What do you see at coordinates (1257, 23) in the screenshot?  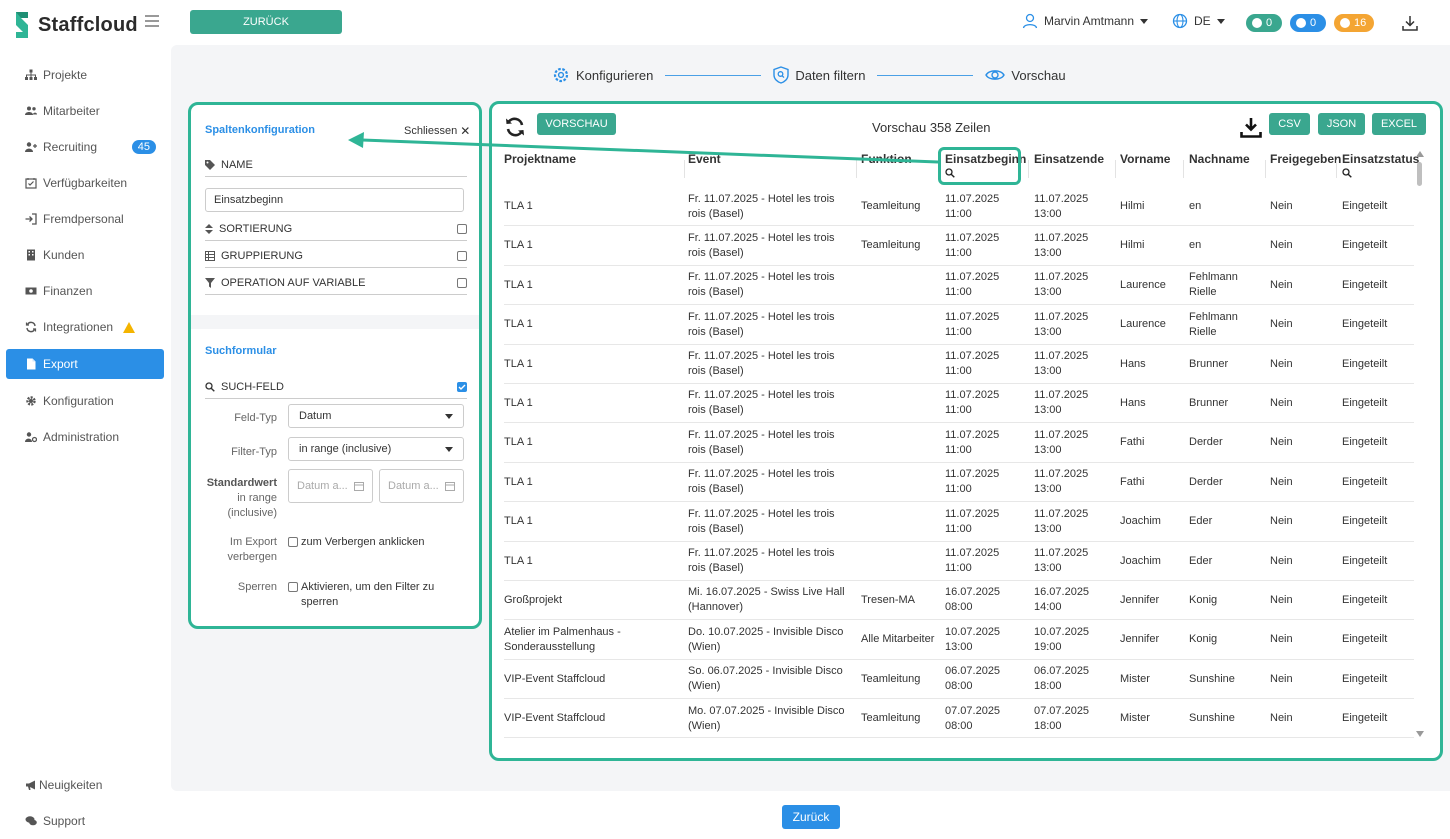 I see `chat-icon` at bounding box center [1257, 23].